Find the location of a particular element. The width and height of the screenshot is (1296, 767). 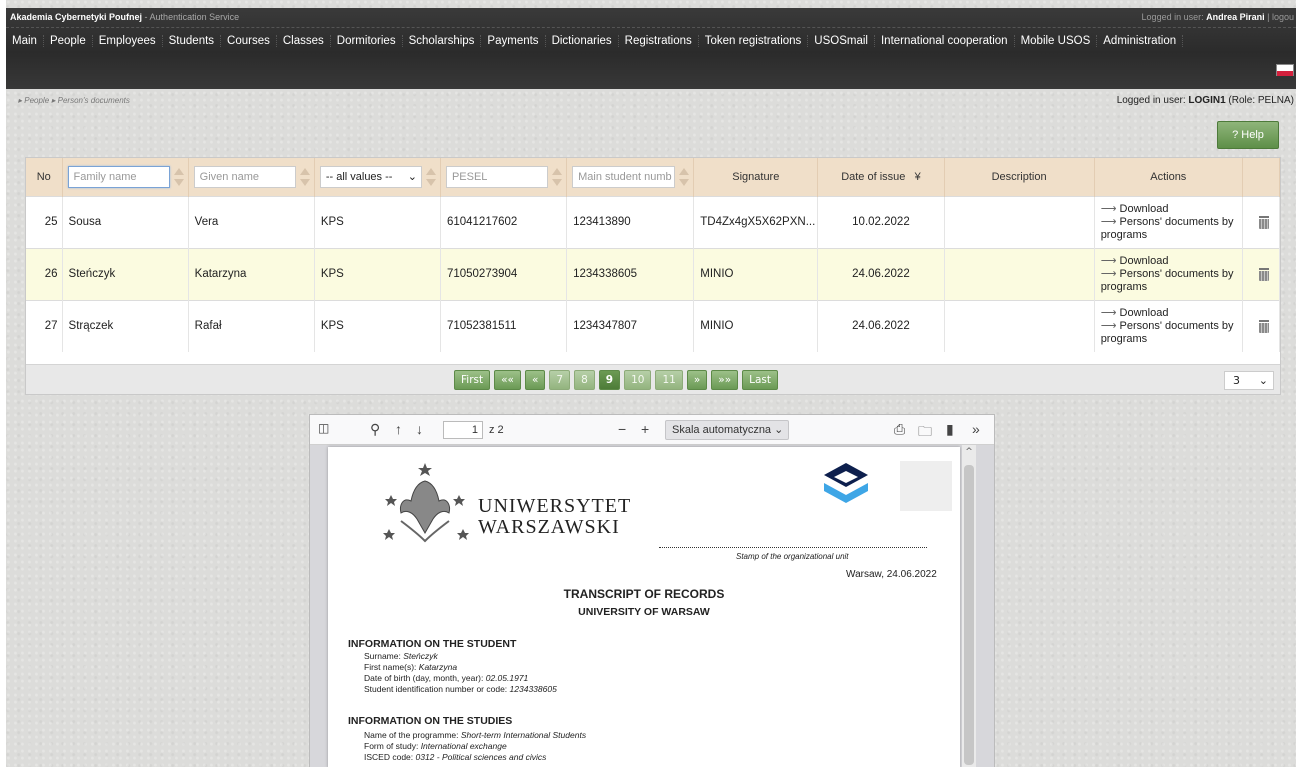

page-button-current: 9 is located at coordinates (609, 380).